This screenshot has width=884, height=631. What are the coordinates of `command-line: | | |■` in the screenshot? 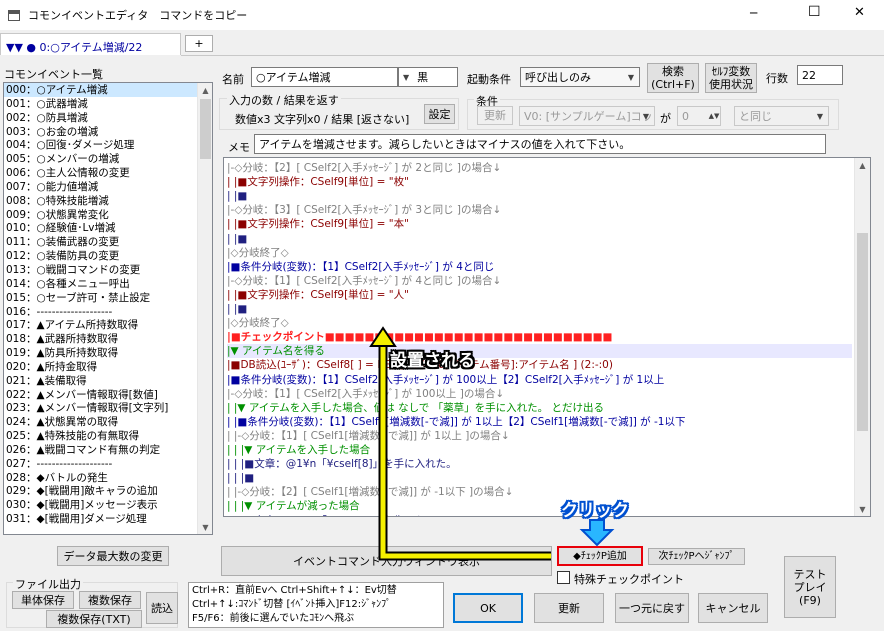 It's located at (539, 478).